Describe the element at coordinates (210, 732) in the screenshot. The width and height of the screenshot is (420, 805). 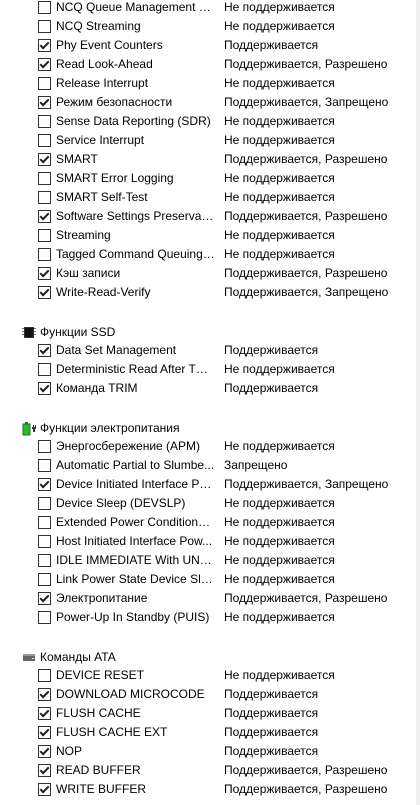
I see `feature-row: FLUSH CACHE EXT Поддерживается` at that location.